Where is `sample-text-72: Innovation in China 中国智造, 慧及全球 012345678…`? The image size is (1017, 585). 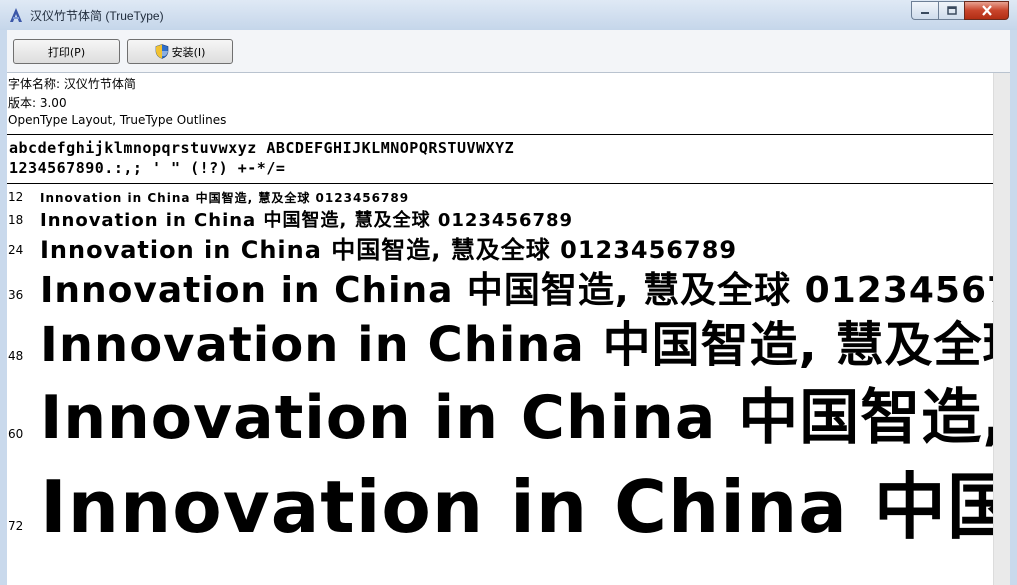
sample-text-72: Innovation in China 中国智造, 慧及全球 012345678… is located at coordinates (516, 507).